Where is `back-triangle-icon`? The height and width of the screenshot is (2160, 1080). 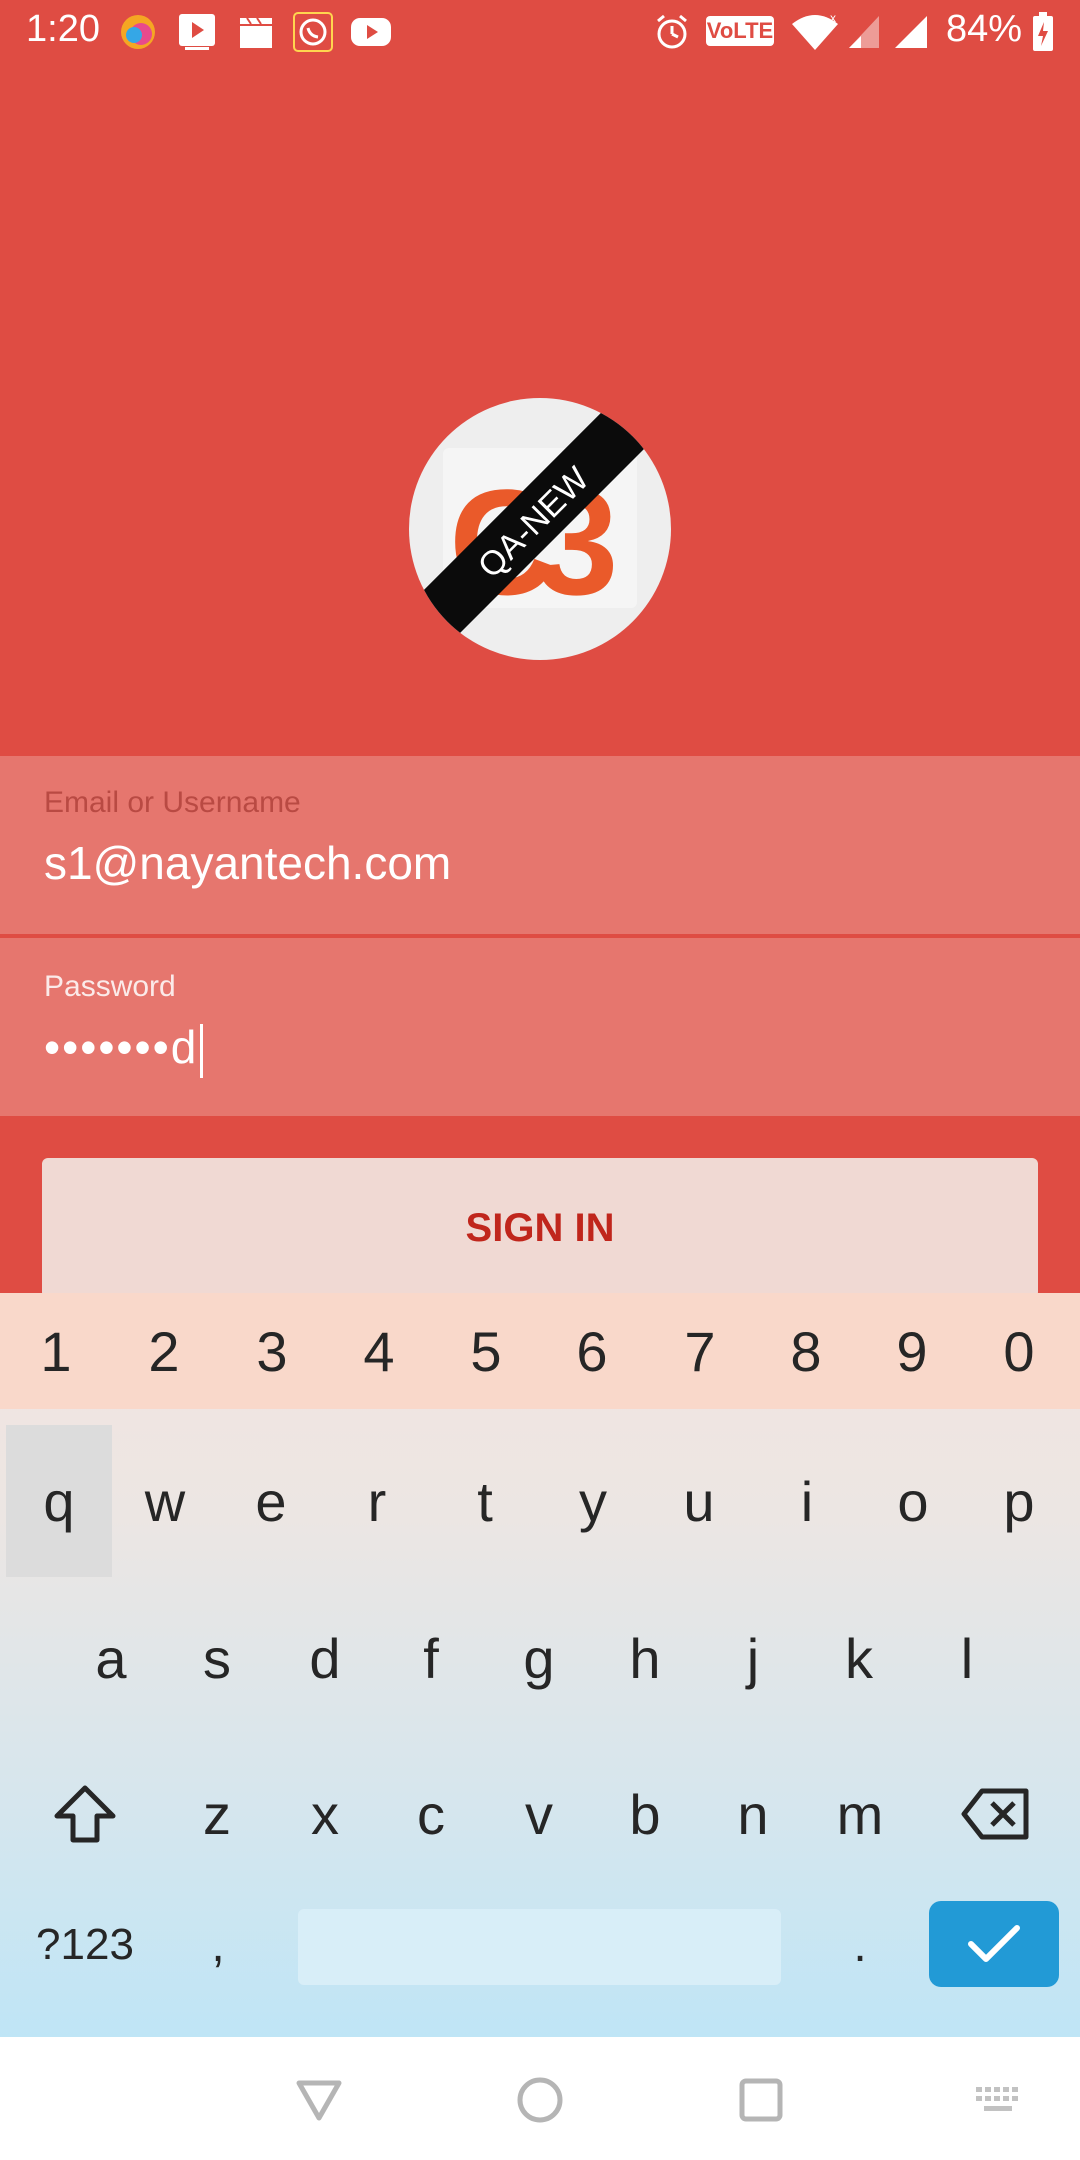 back-triangle-icon is located at coordinates (319, 2100).